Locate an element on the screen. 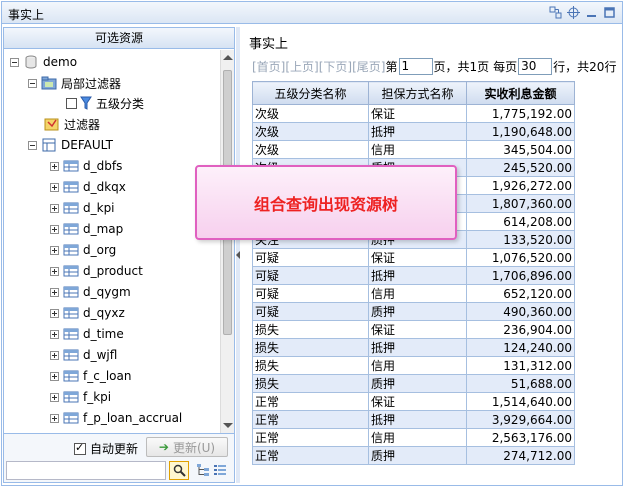 This screenshot has width=625, height=487. search-button is located at coordinates (179, 470).